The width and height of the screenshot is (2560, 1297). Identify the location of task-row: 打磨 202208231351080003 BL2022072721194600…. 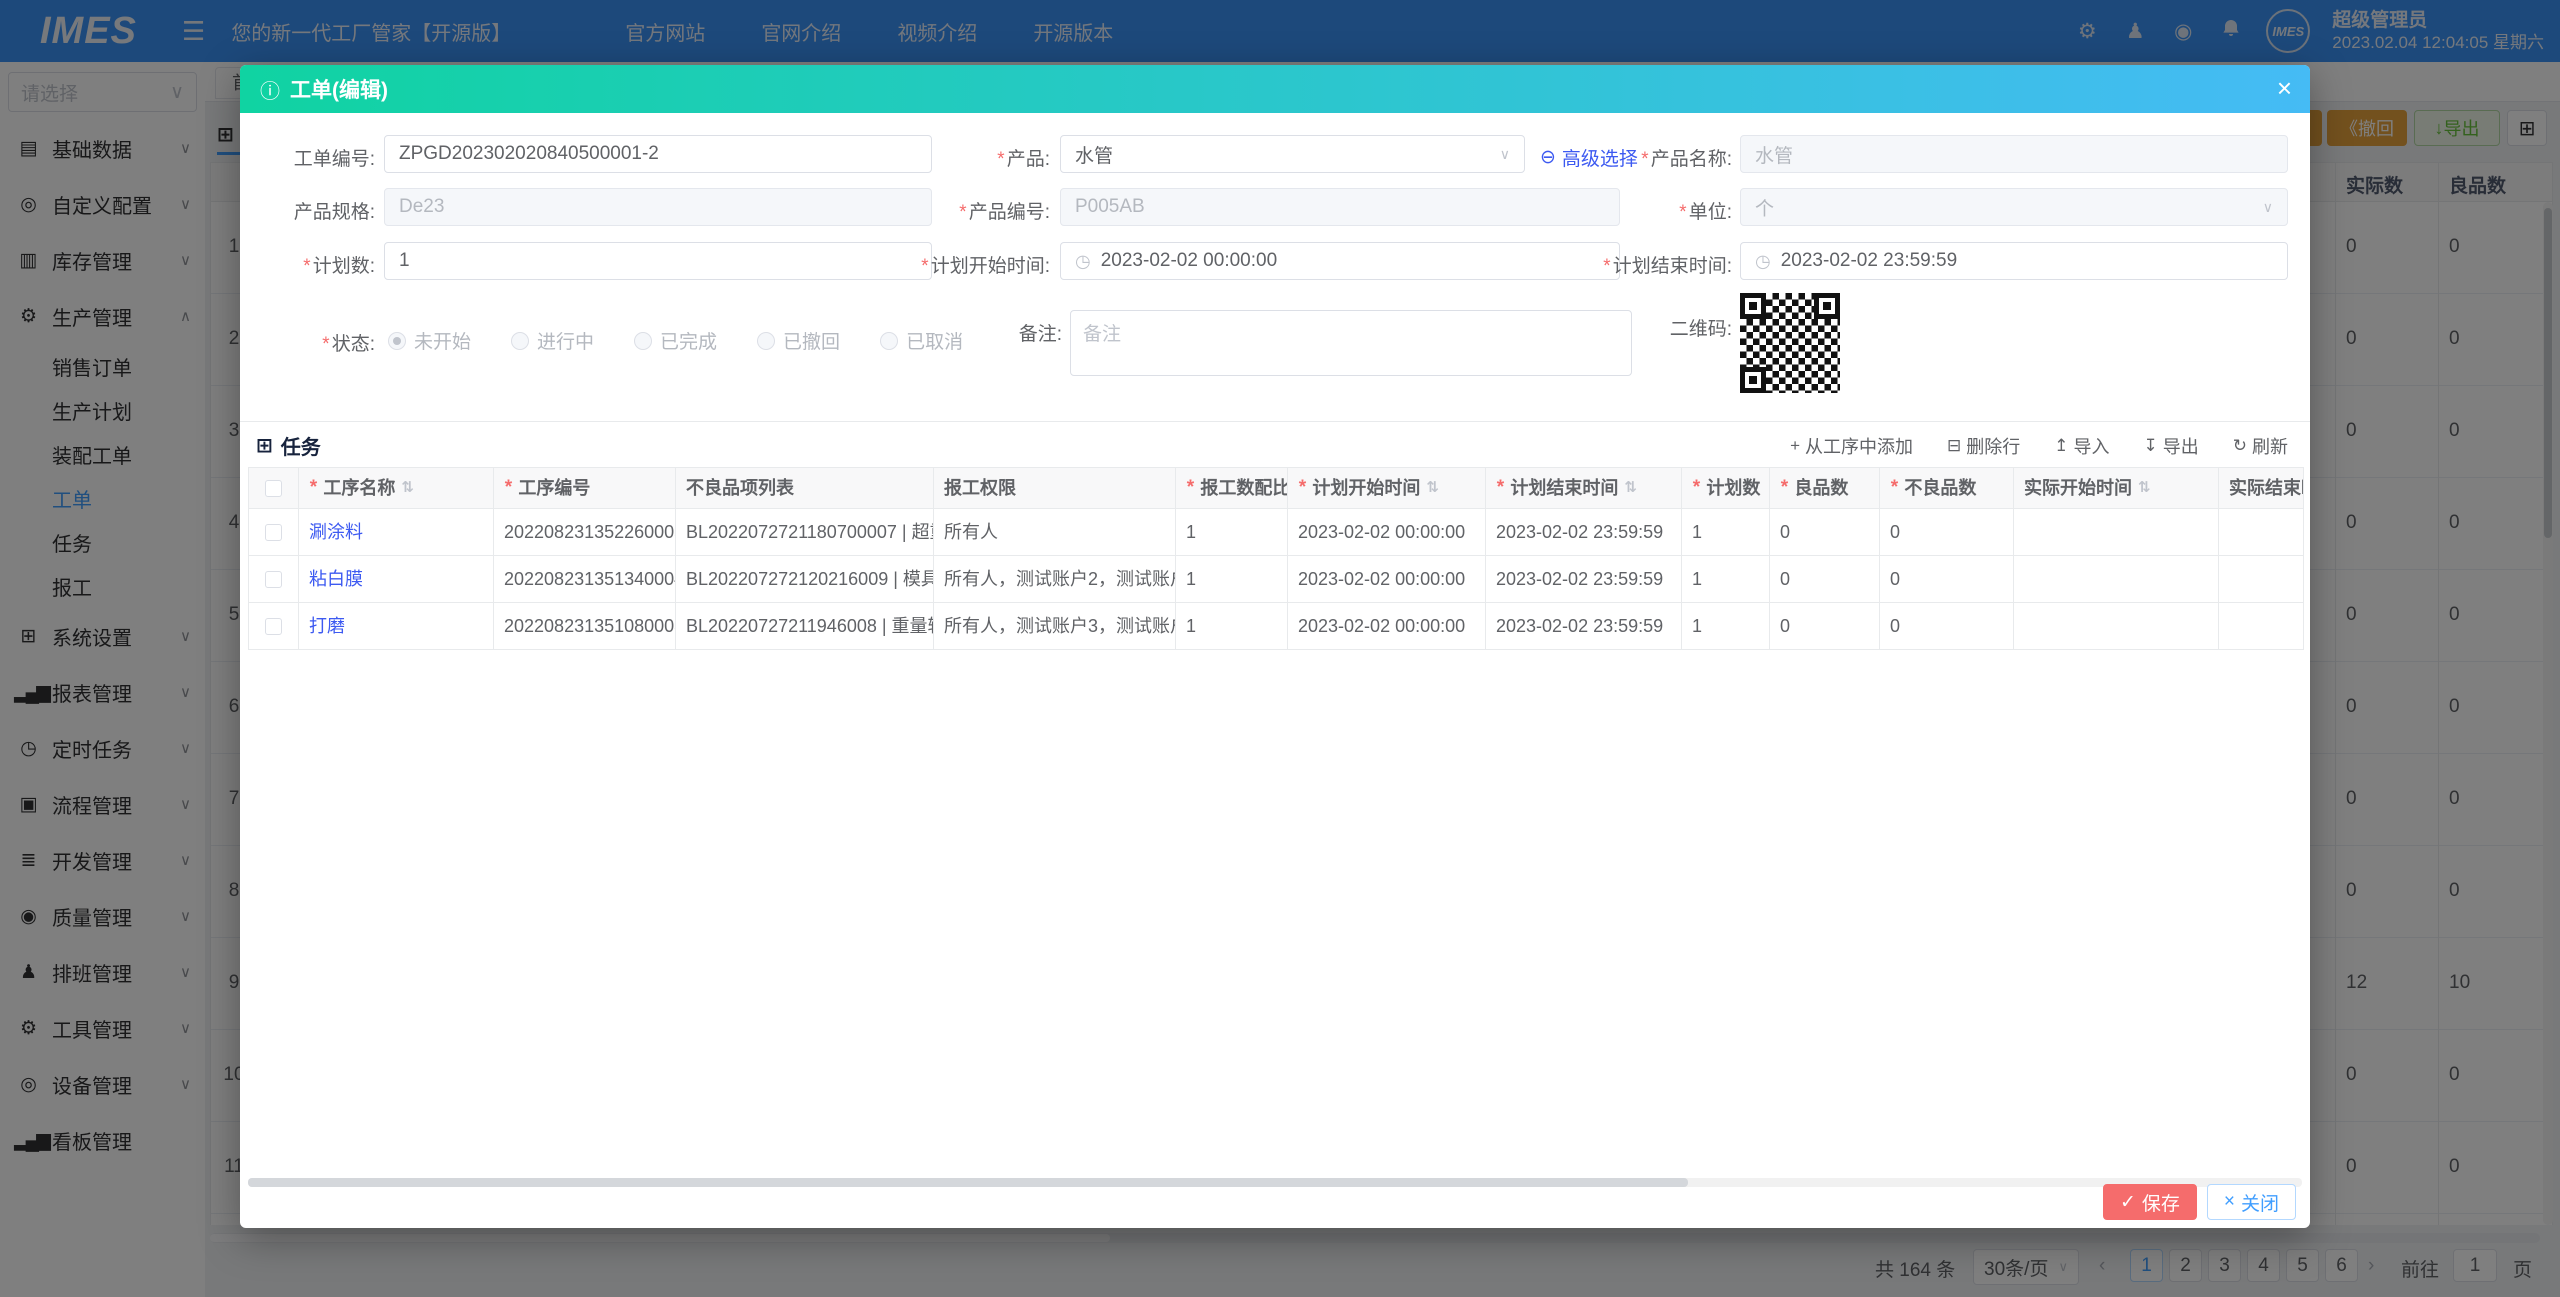
(1276, 626).